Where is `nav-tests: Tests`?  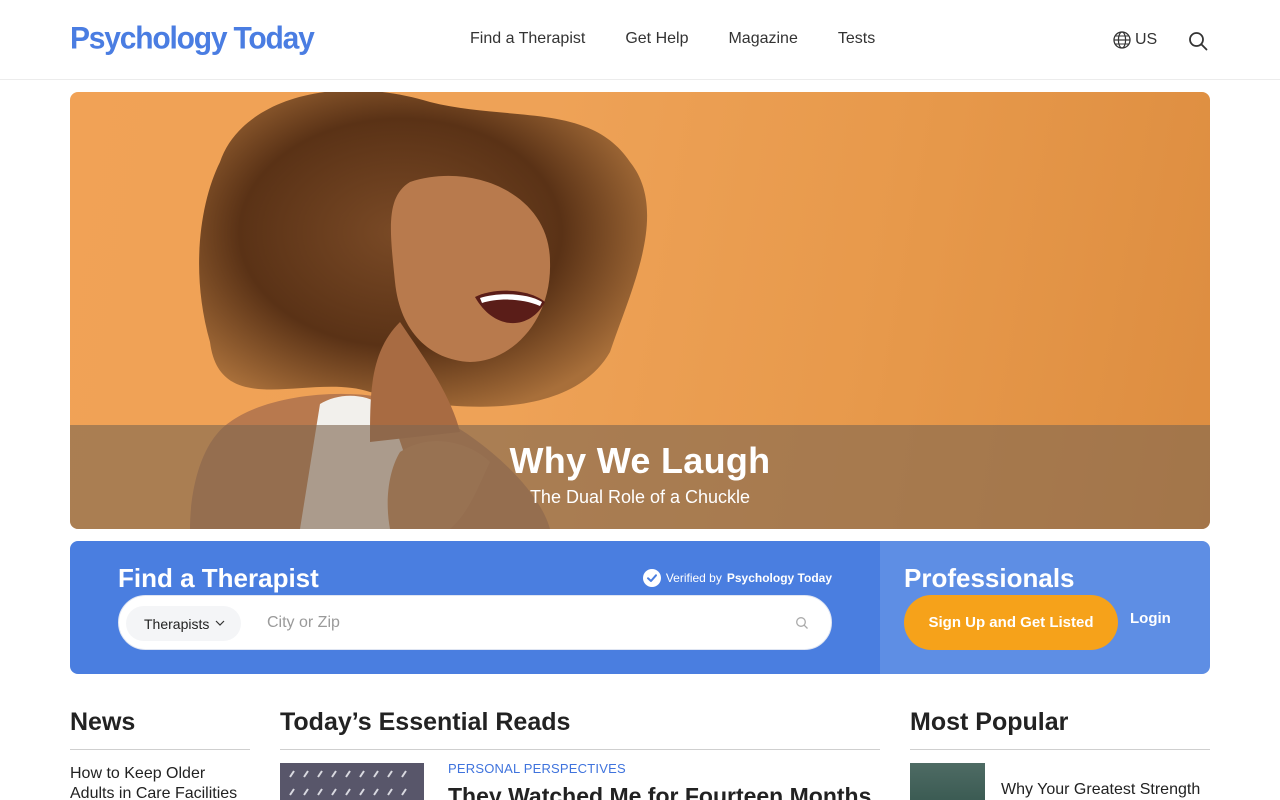 nav-tests: Tests is located at coordinates (856, 39).